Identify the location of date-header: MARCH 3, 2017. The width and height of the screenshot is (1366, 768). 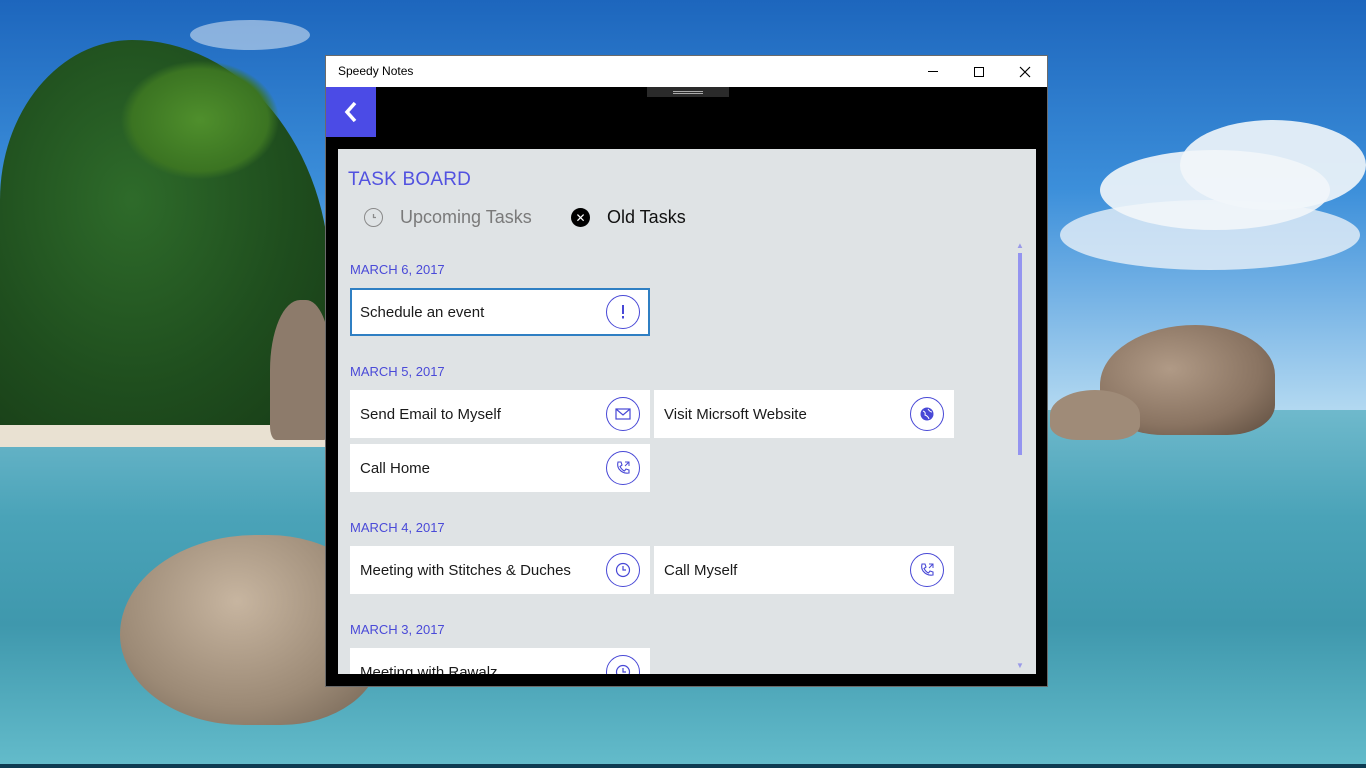
(397, 629).